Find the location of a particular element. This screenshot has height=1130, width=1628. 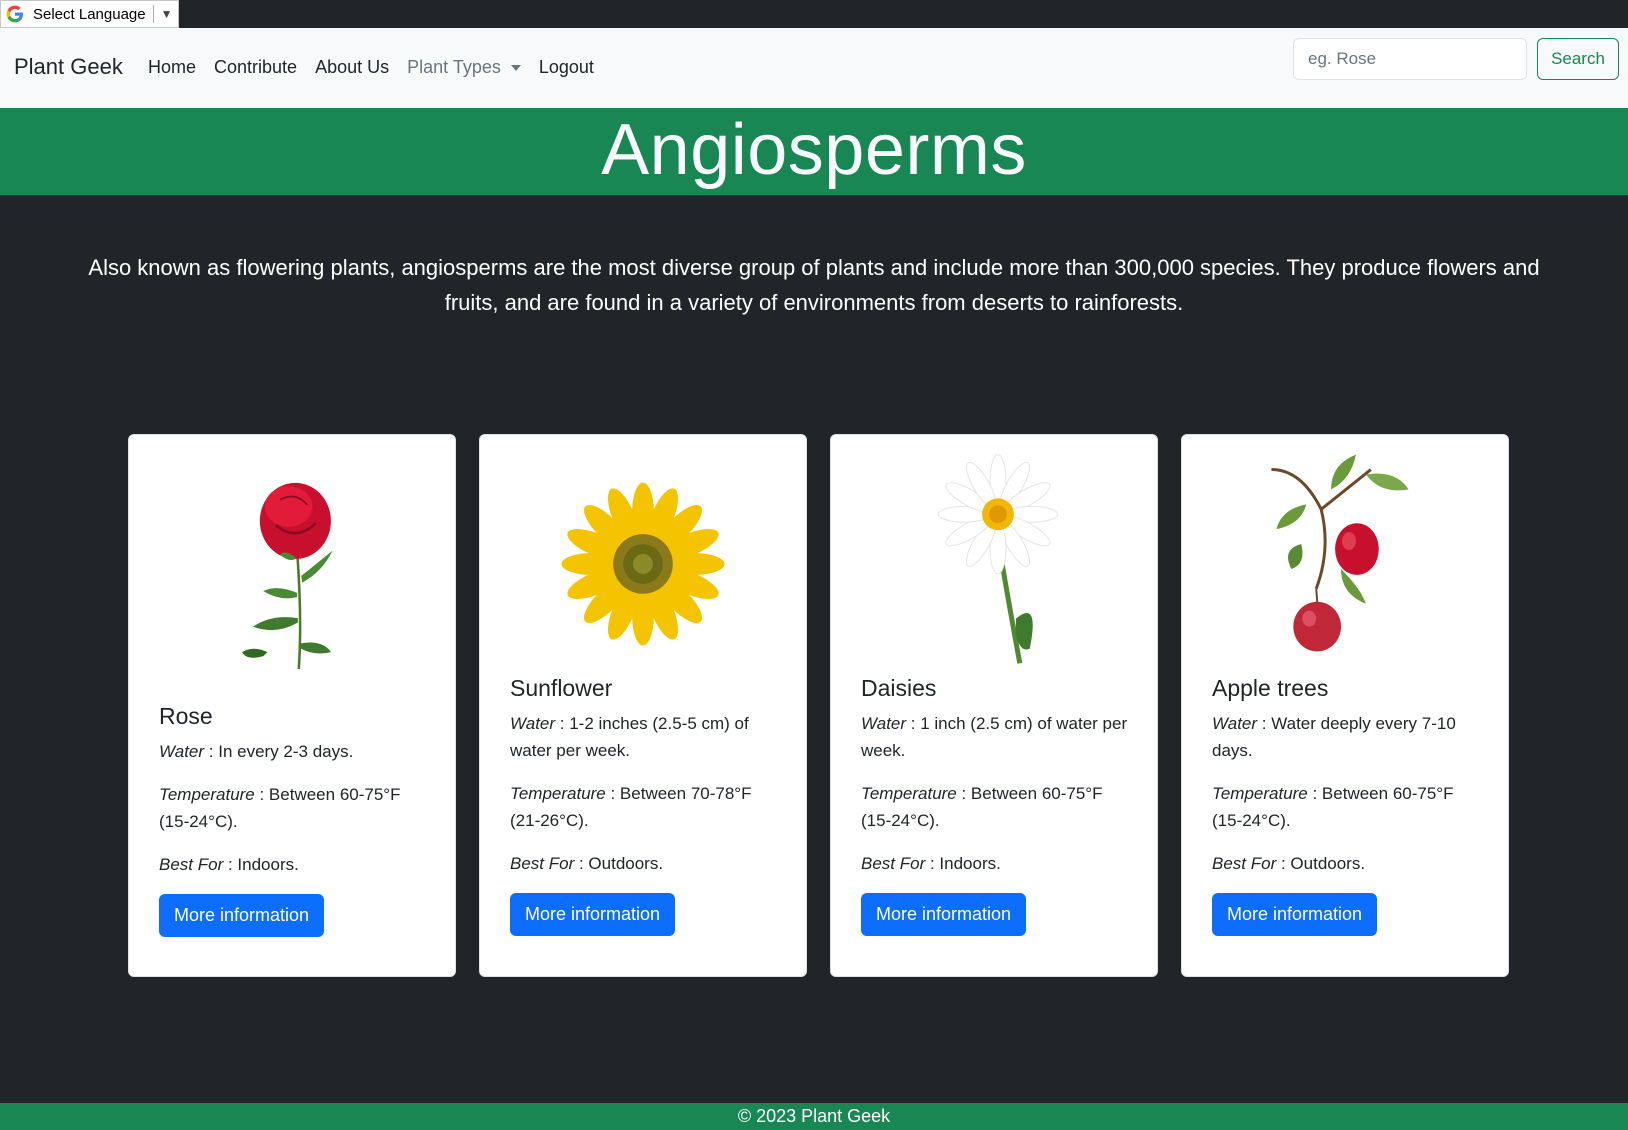

language-select-label: Select Language is located at coordinates (89, 14).